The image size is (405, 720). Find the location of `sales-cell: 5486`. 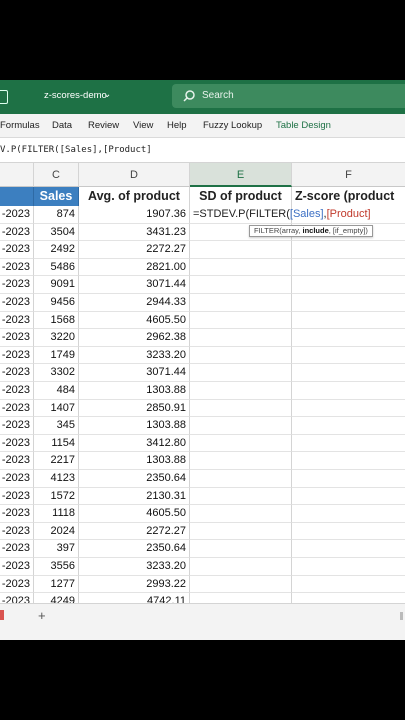

sales-cell: 5486 is located at coordinates (56, 267).